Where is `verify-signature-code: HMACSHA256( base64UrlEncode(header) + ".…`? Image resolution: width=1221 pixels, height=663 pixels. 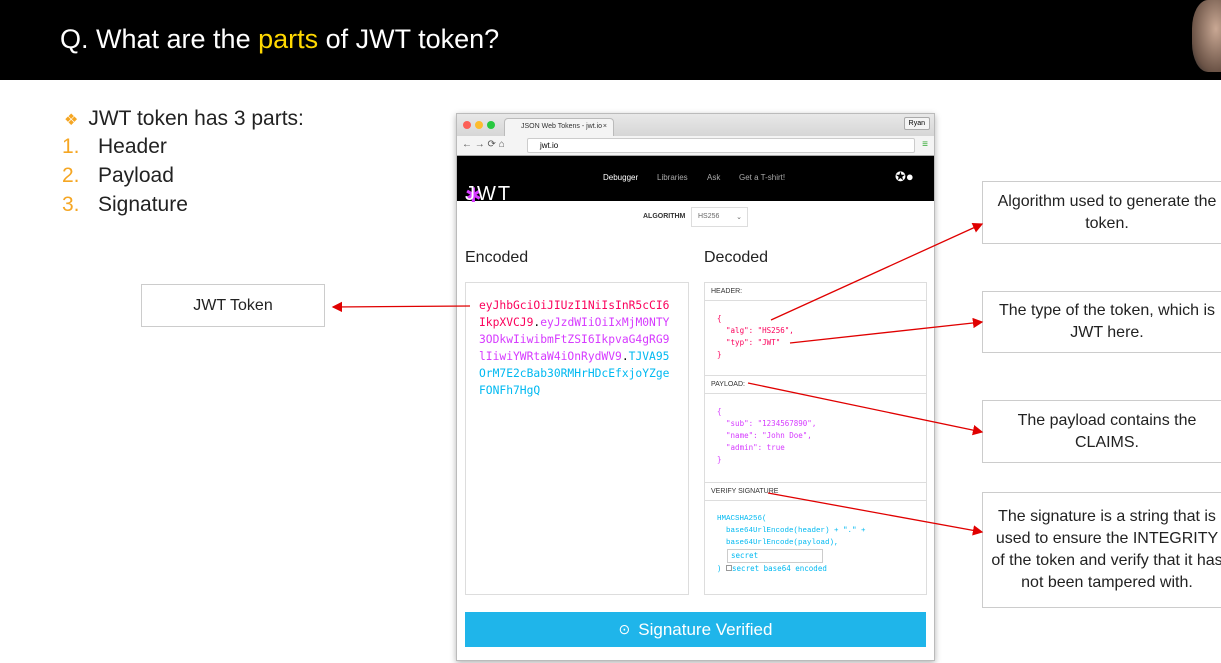
verify-signature-code: HMACSHA256( base64UrlEncode(header) + ".… is located at coordinates (815, 544).